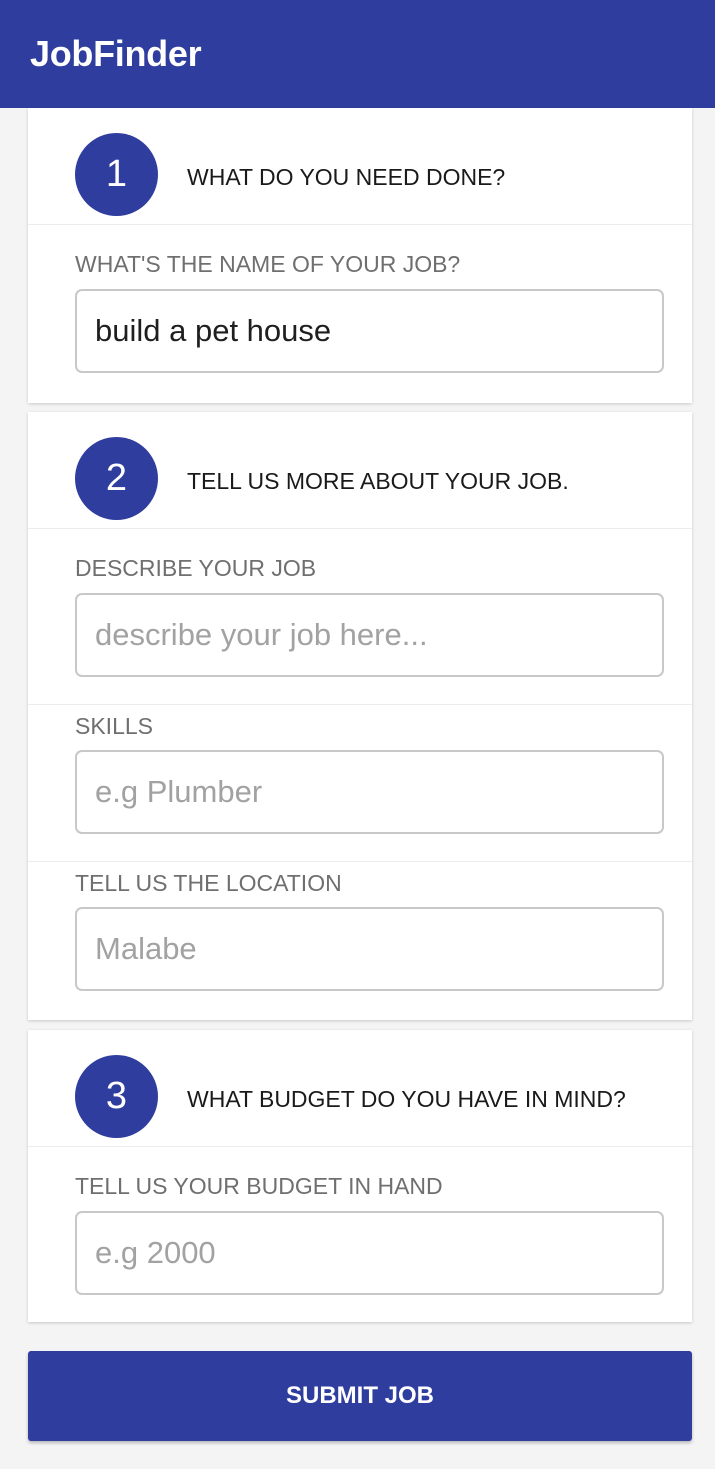  I want to click on step-3-title: WHAT BUDGET DO YOU HAVE IN MIND?, so click(406, 1099).